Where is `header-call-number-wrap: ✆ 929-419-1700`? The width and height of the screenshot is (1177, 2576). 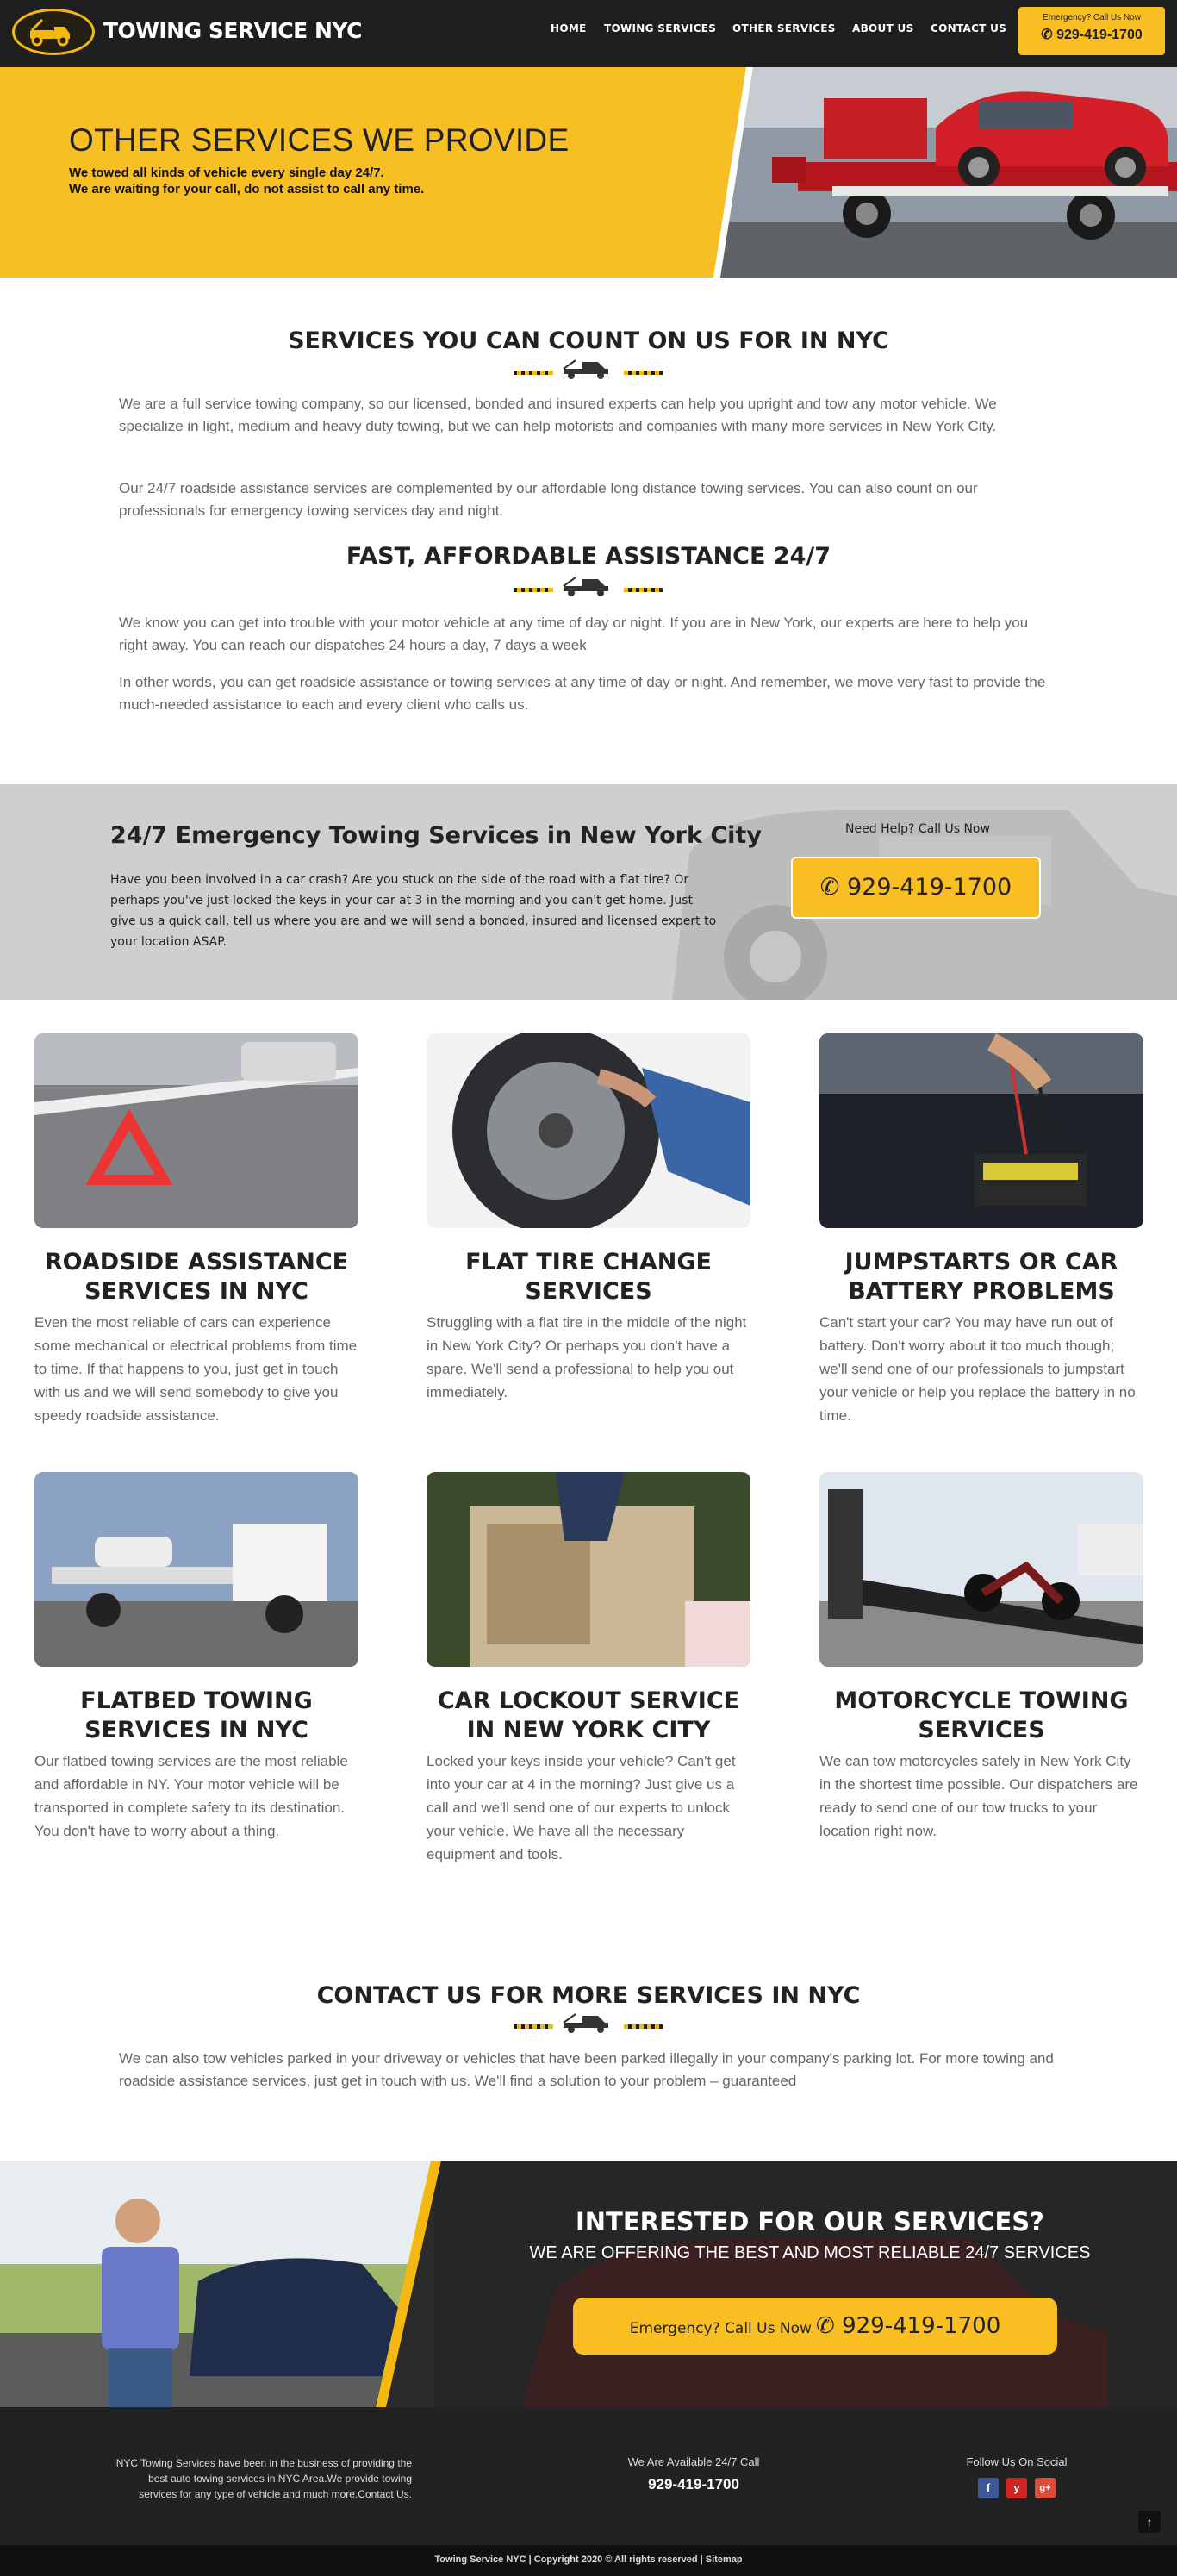
header-call-number-wrap: ✆ 929-419-1700 is located at coordinates (1091, 34).